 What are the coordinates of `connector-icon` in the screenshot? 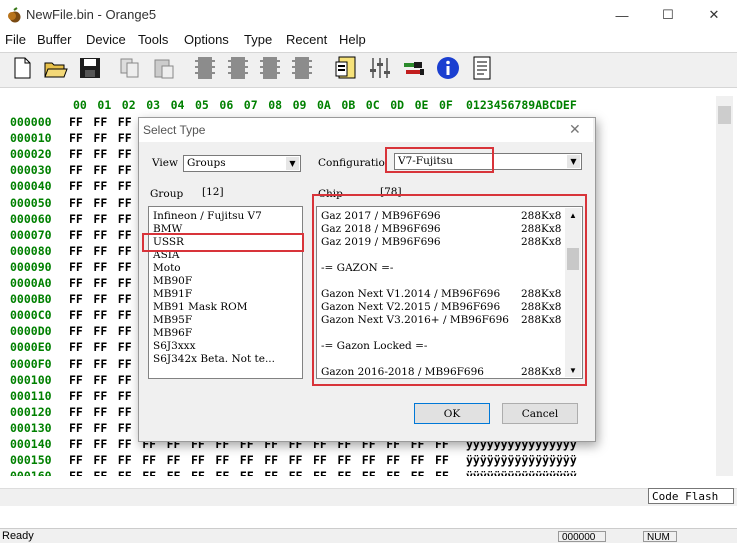 It's located at (414, 68).